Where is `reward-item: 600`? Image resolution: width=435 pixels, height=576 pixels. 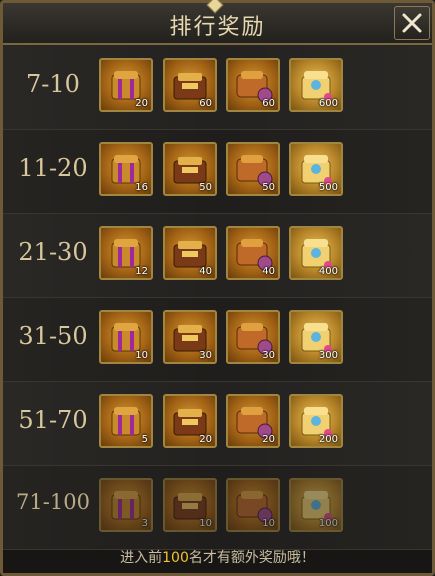
reward-item: 600 is located at coordinates (316, 85).